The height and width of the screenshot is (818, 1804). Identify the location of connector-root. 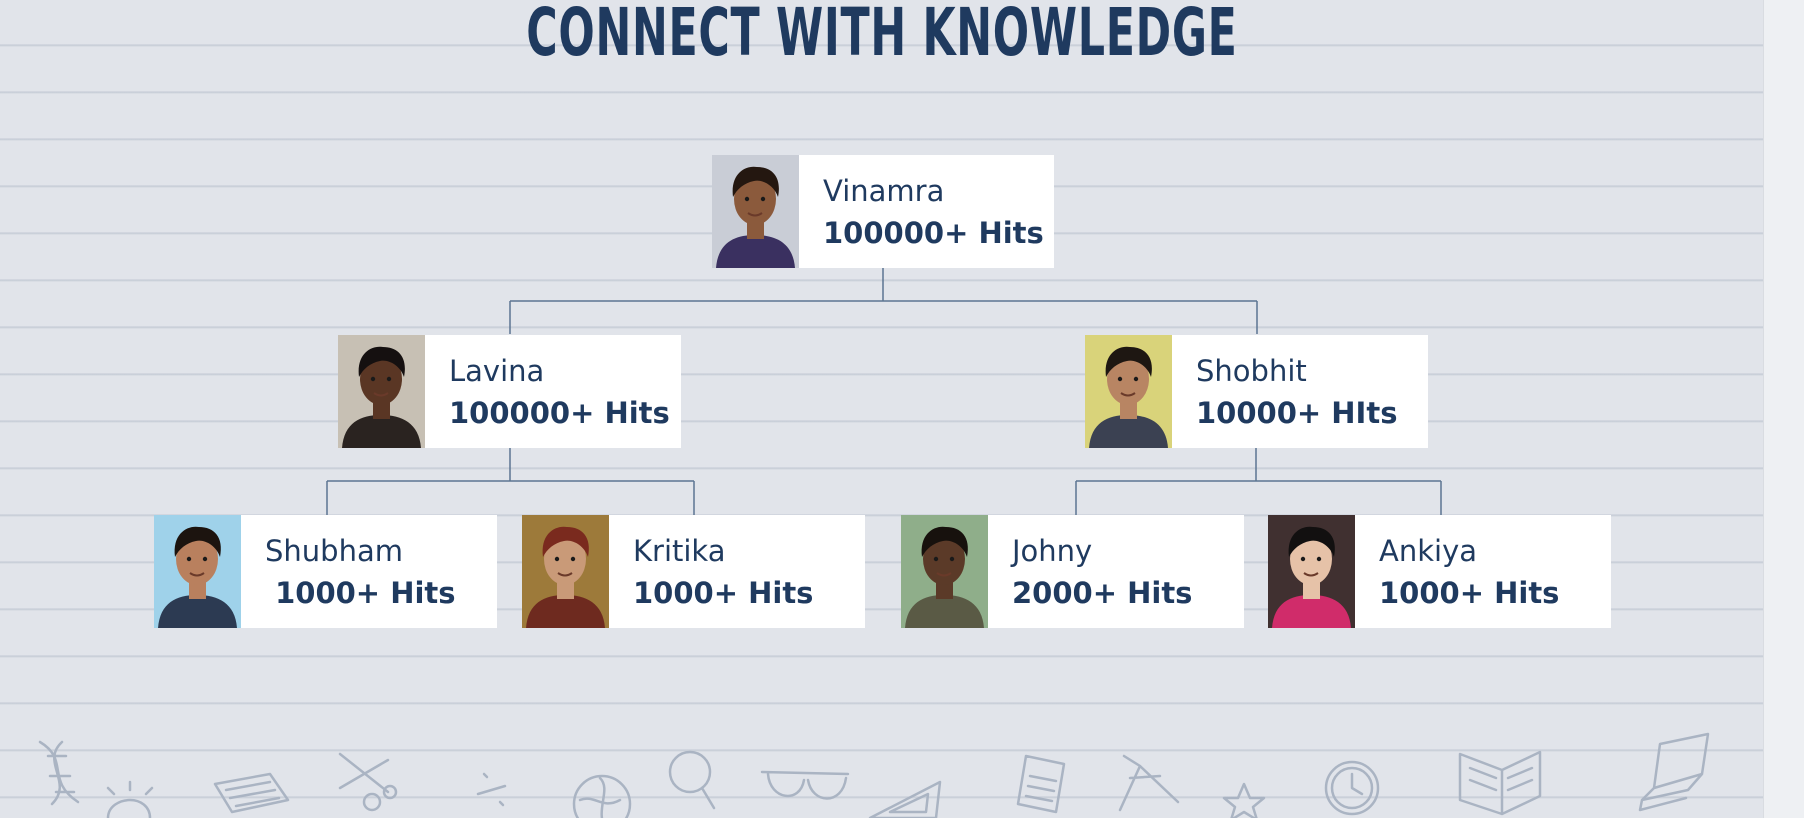
(883, 301).